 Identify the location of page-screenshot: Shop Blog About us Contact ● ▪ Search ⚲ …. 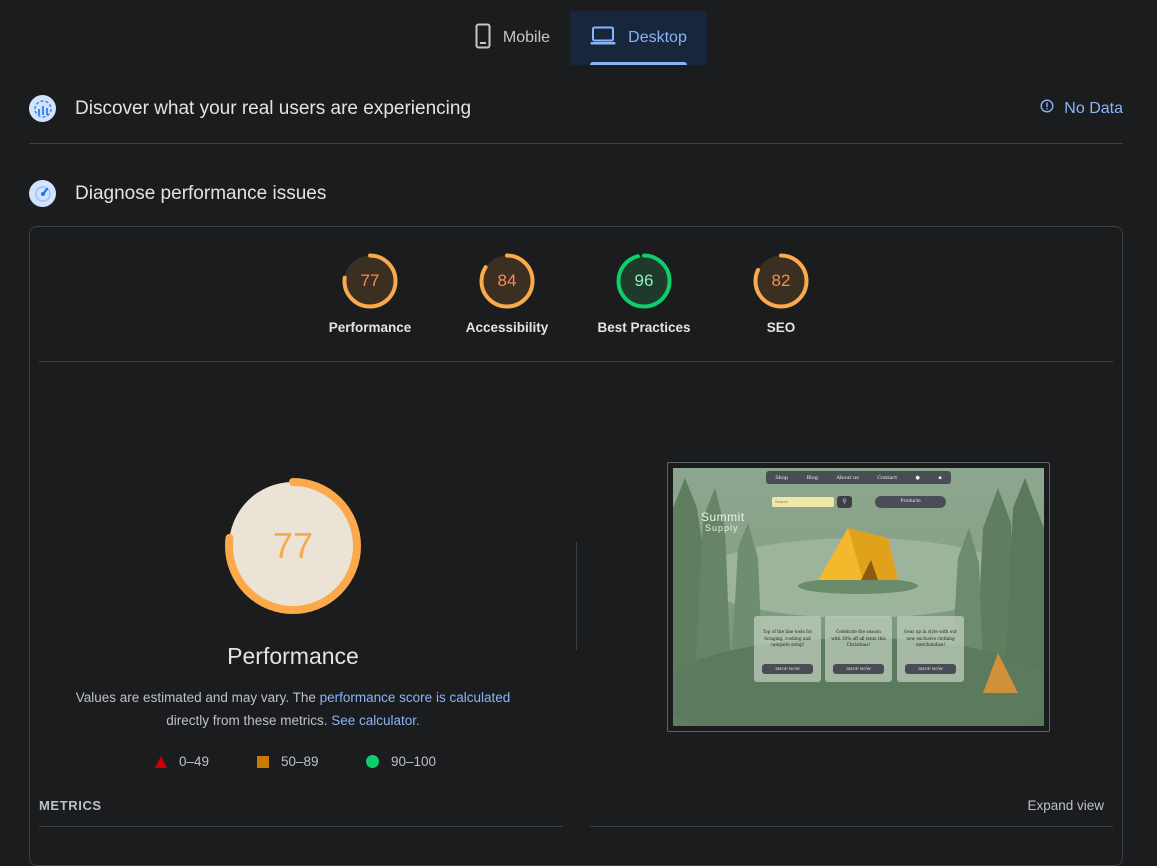
(858, 597).